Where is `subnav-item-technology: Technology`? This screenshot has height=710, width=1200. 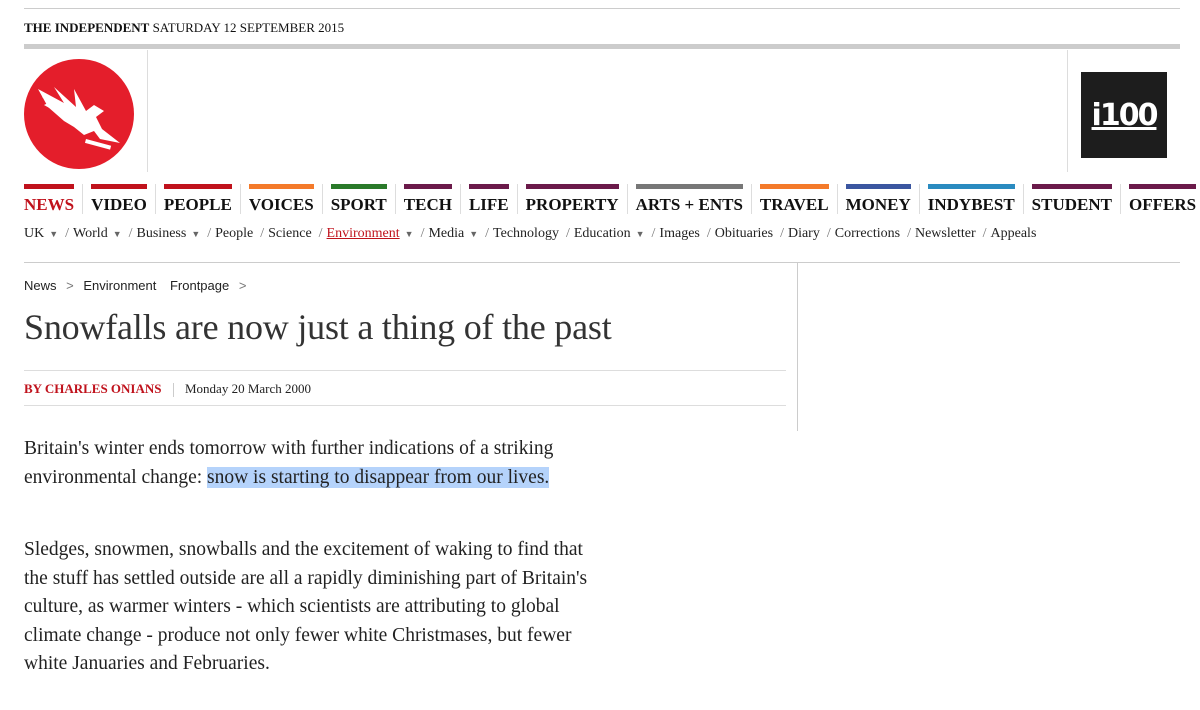 subnav-item-technology: Technology is located at coordinates (527, 233).